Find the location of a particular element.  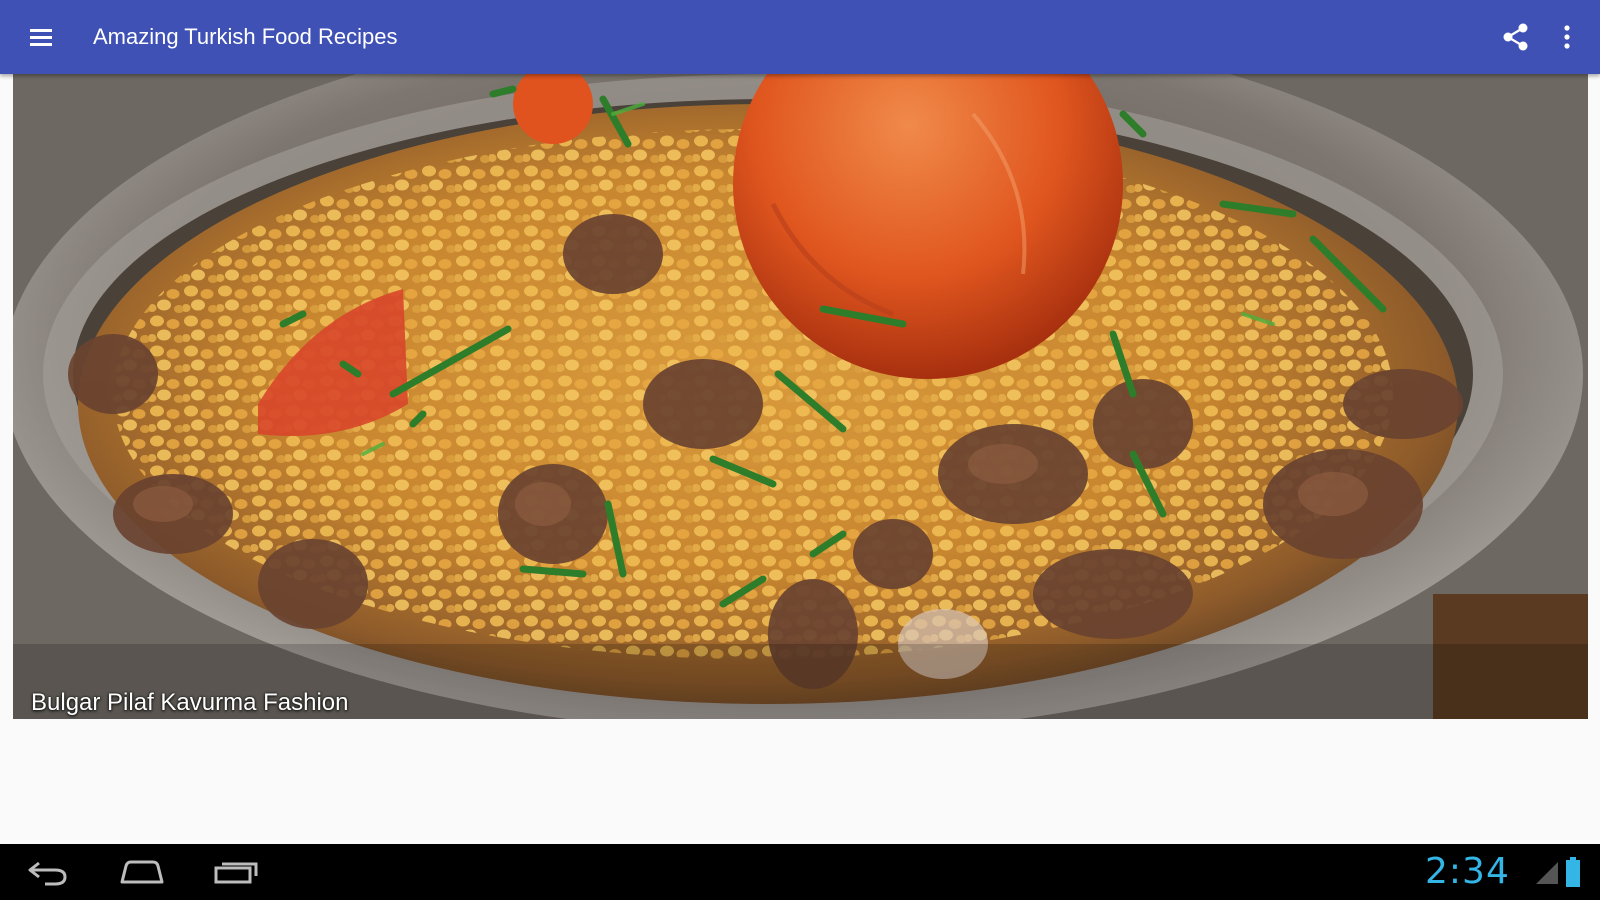

home-button is located at coordinates (142, 872).